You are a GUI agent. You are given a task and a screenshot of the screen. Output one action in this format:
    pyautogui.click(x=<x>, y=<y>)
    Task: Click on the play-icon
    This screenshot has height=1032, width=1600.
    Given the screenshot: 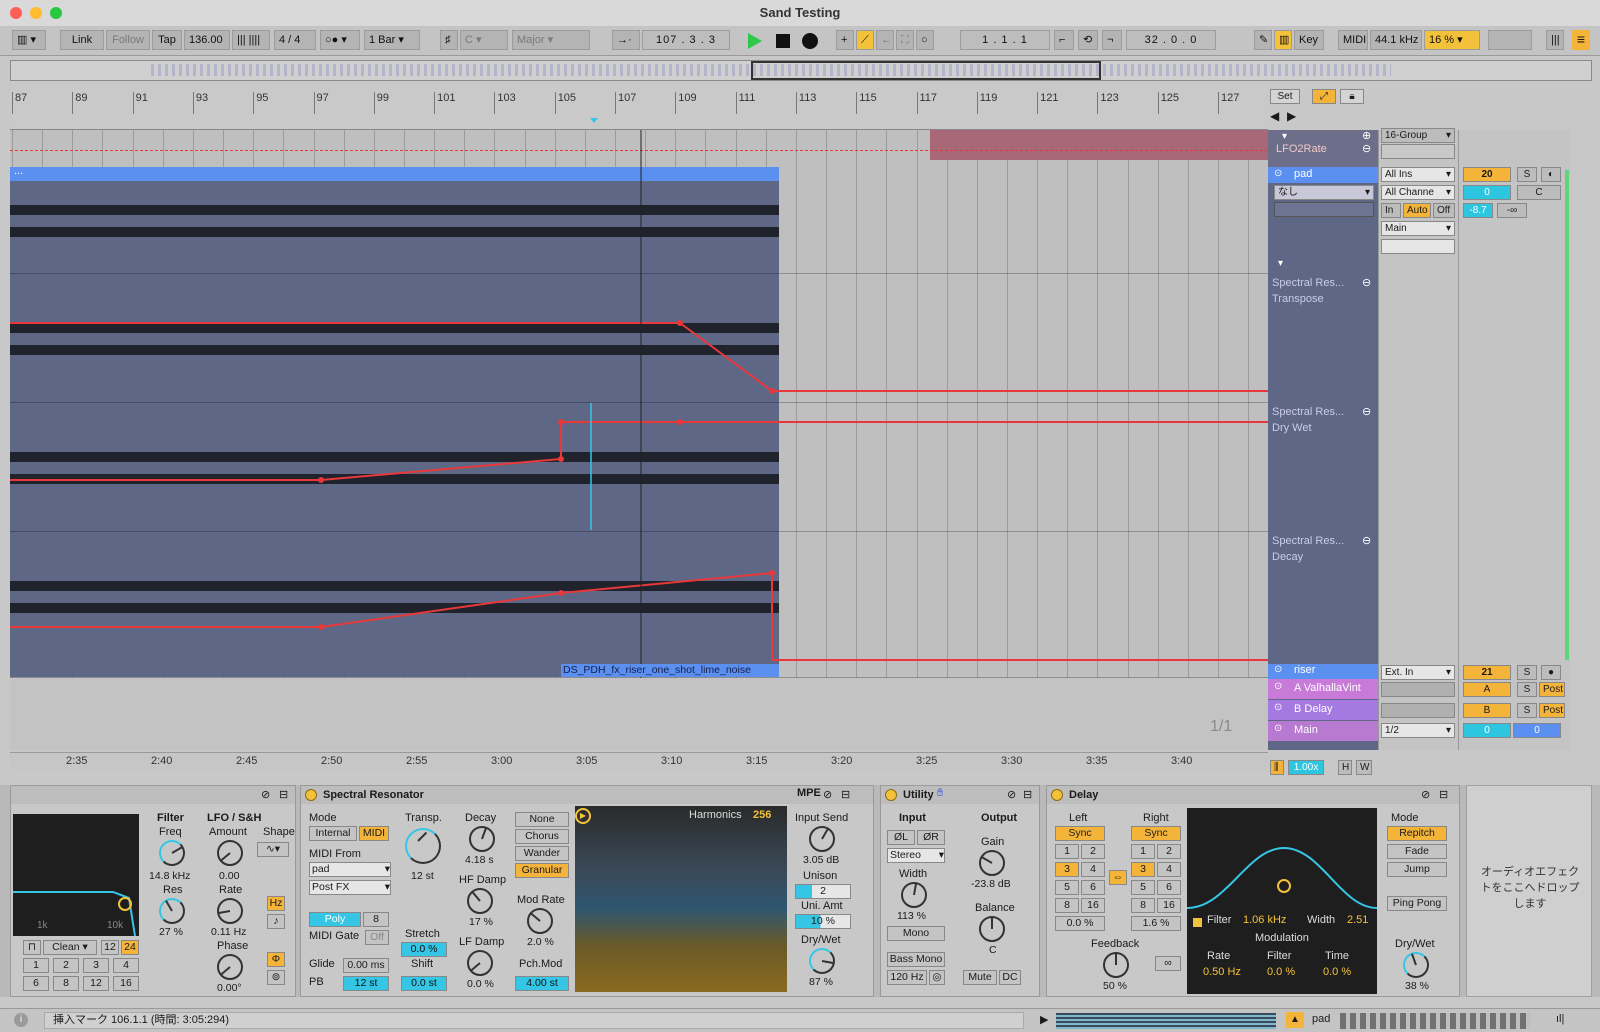 What is the action you would take?
    pyautogui.click(x=755, y=41)
    